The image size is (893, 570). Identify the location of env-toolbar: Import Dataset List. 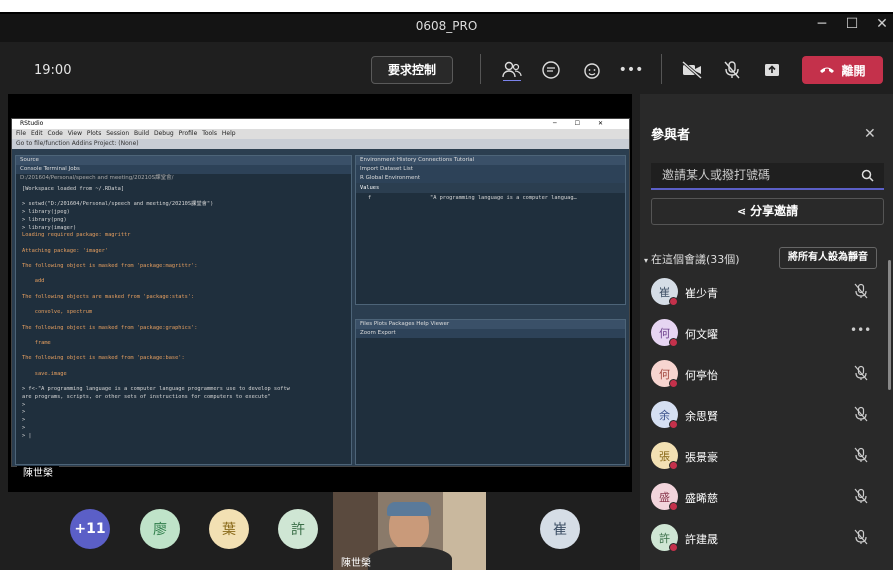
(490, 169).